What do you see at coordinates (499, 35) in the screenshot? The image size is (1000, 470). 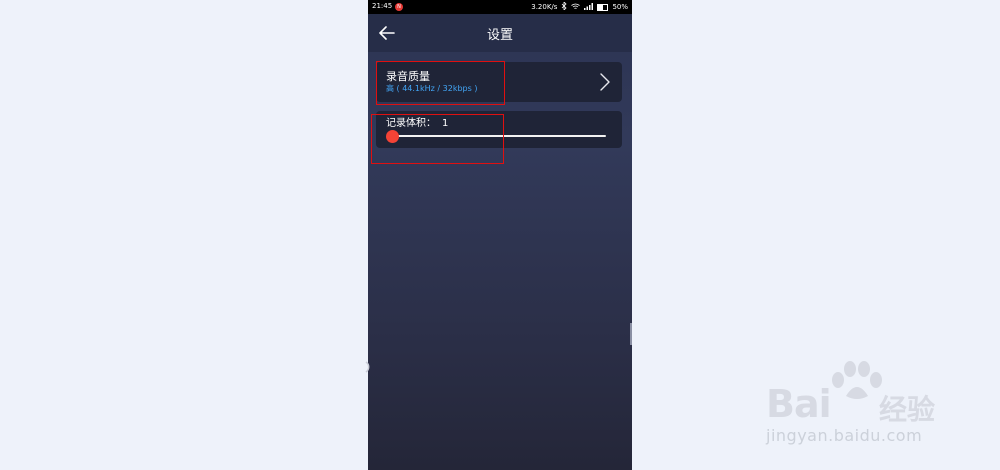 I see `page-title: 设置` at bounding box center [499, 35].